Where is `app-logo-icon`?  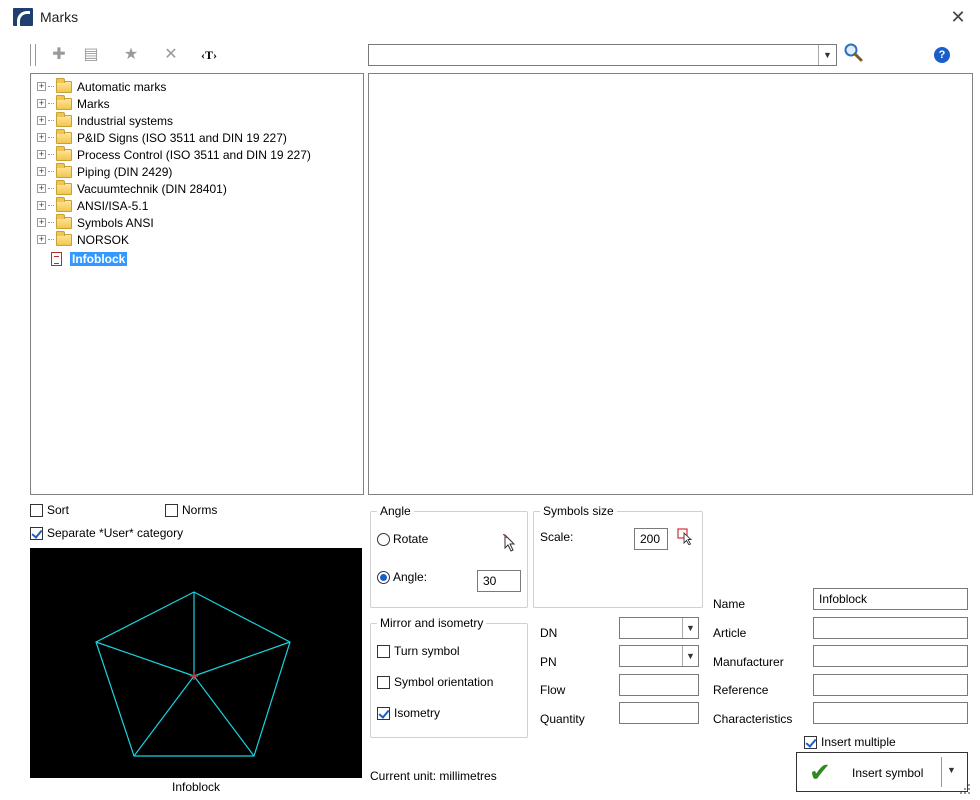 app-logo-icon is located at coordinates (23, 17).